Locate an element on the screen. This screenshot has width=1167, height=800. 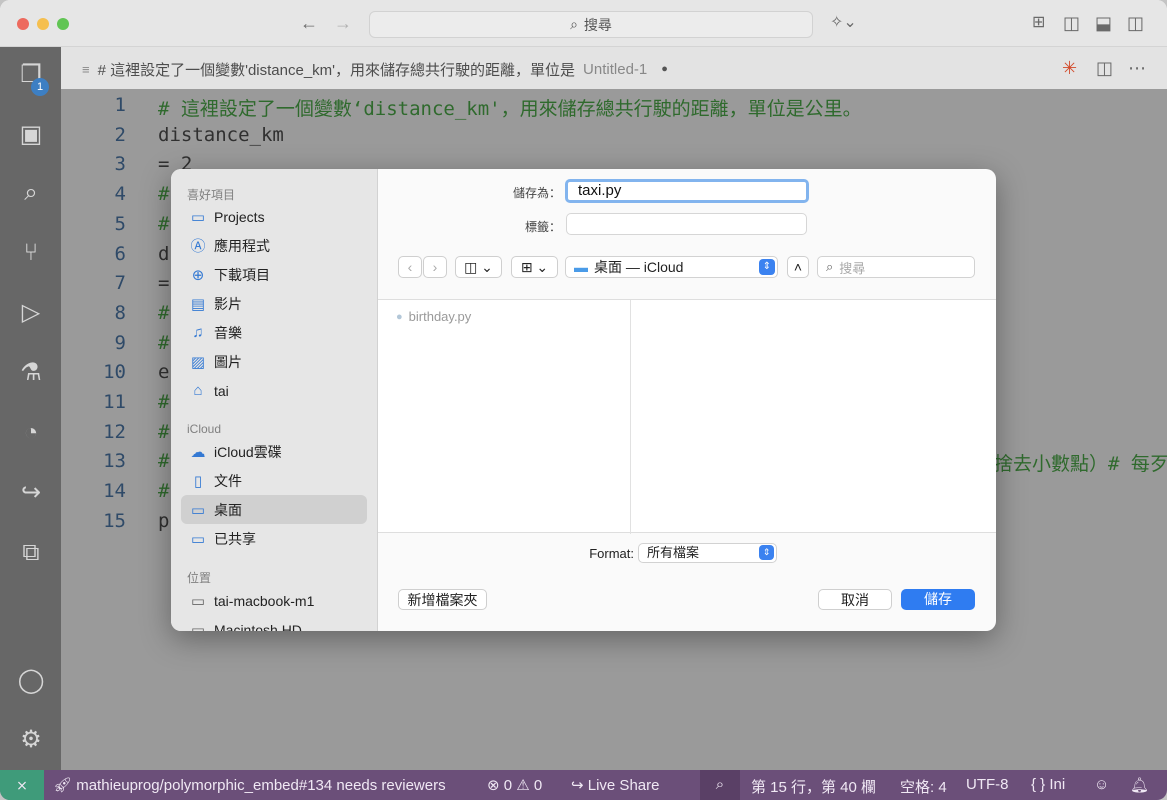
extensions-icon: ⧉ is located at coordinates (31, 553).